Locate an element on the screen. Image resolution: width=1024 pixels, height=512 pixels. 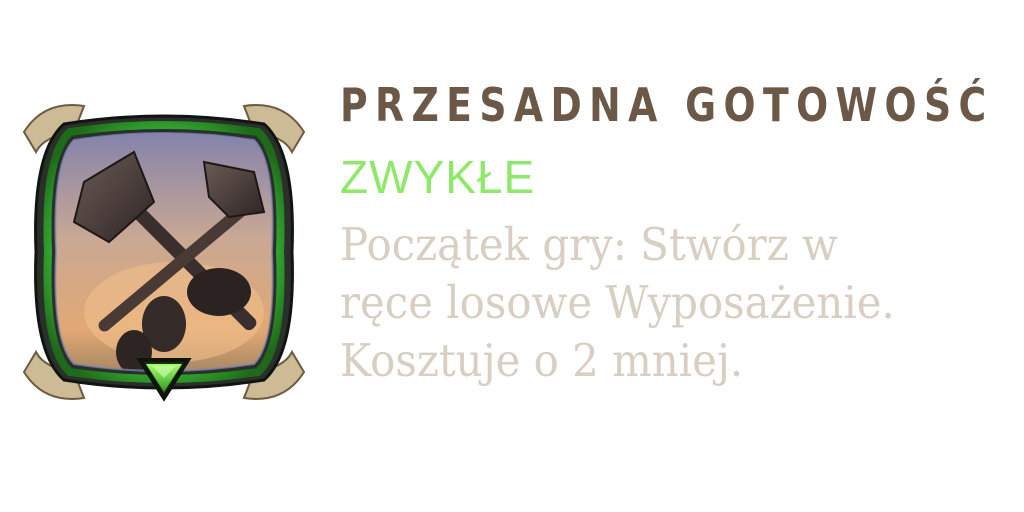
card-title: PRZESADNA GOTOWOŚĆ is located at coordinates (667, 105).